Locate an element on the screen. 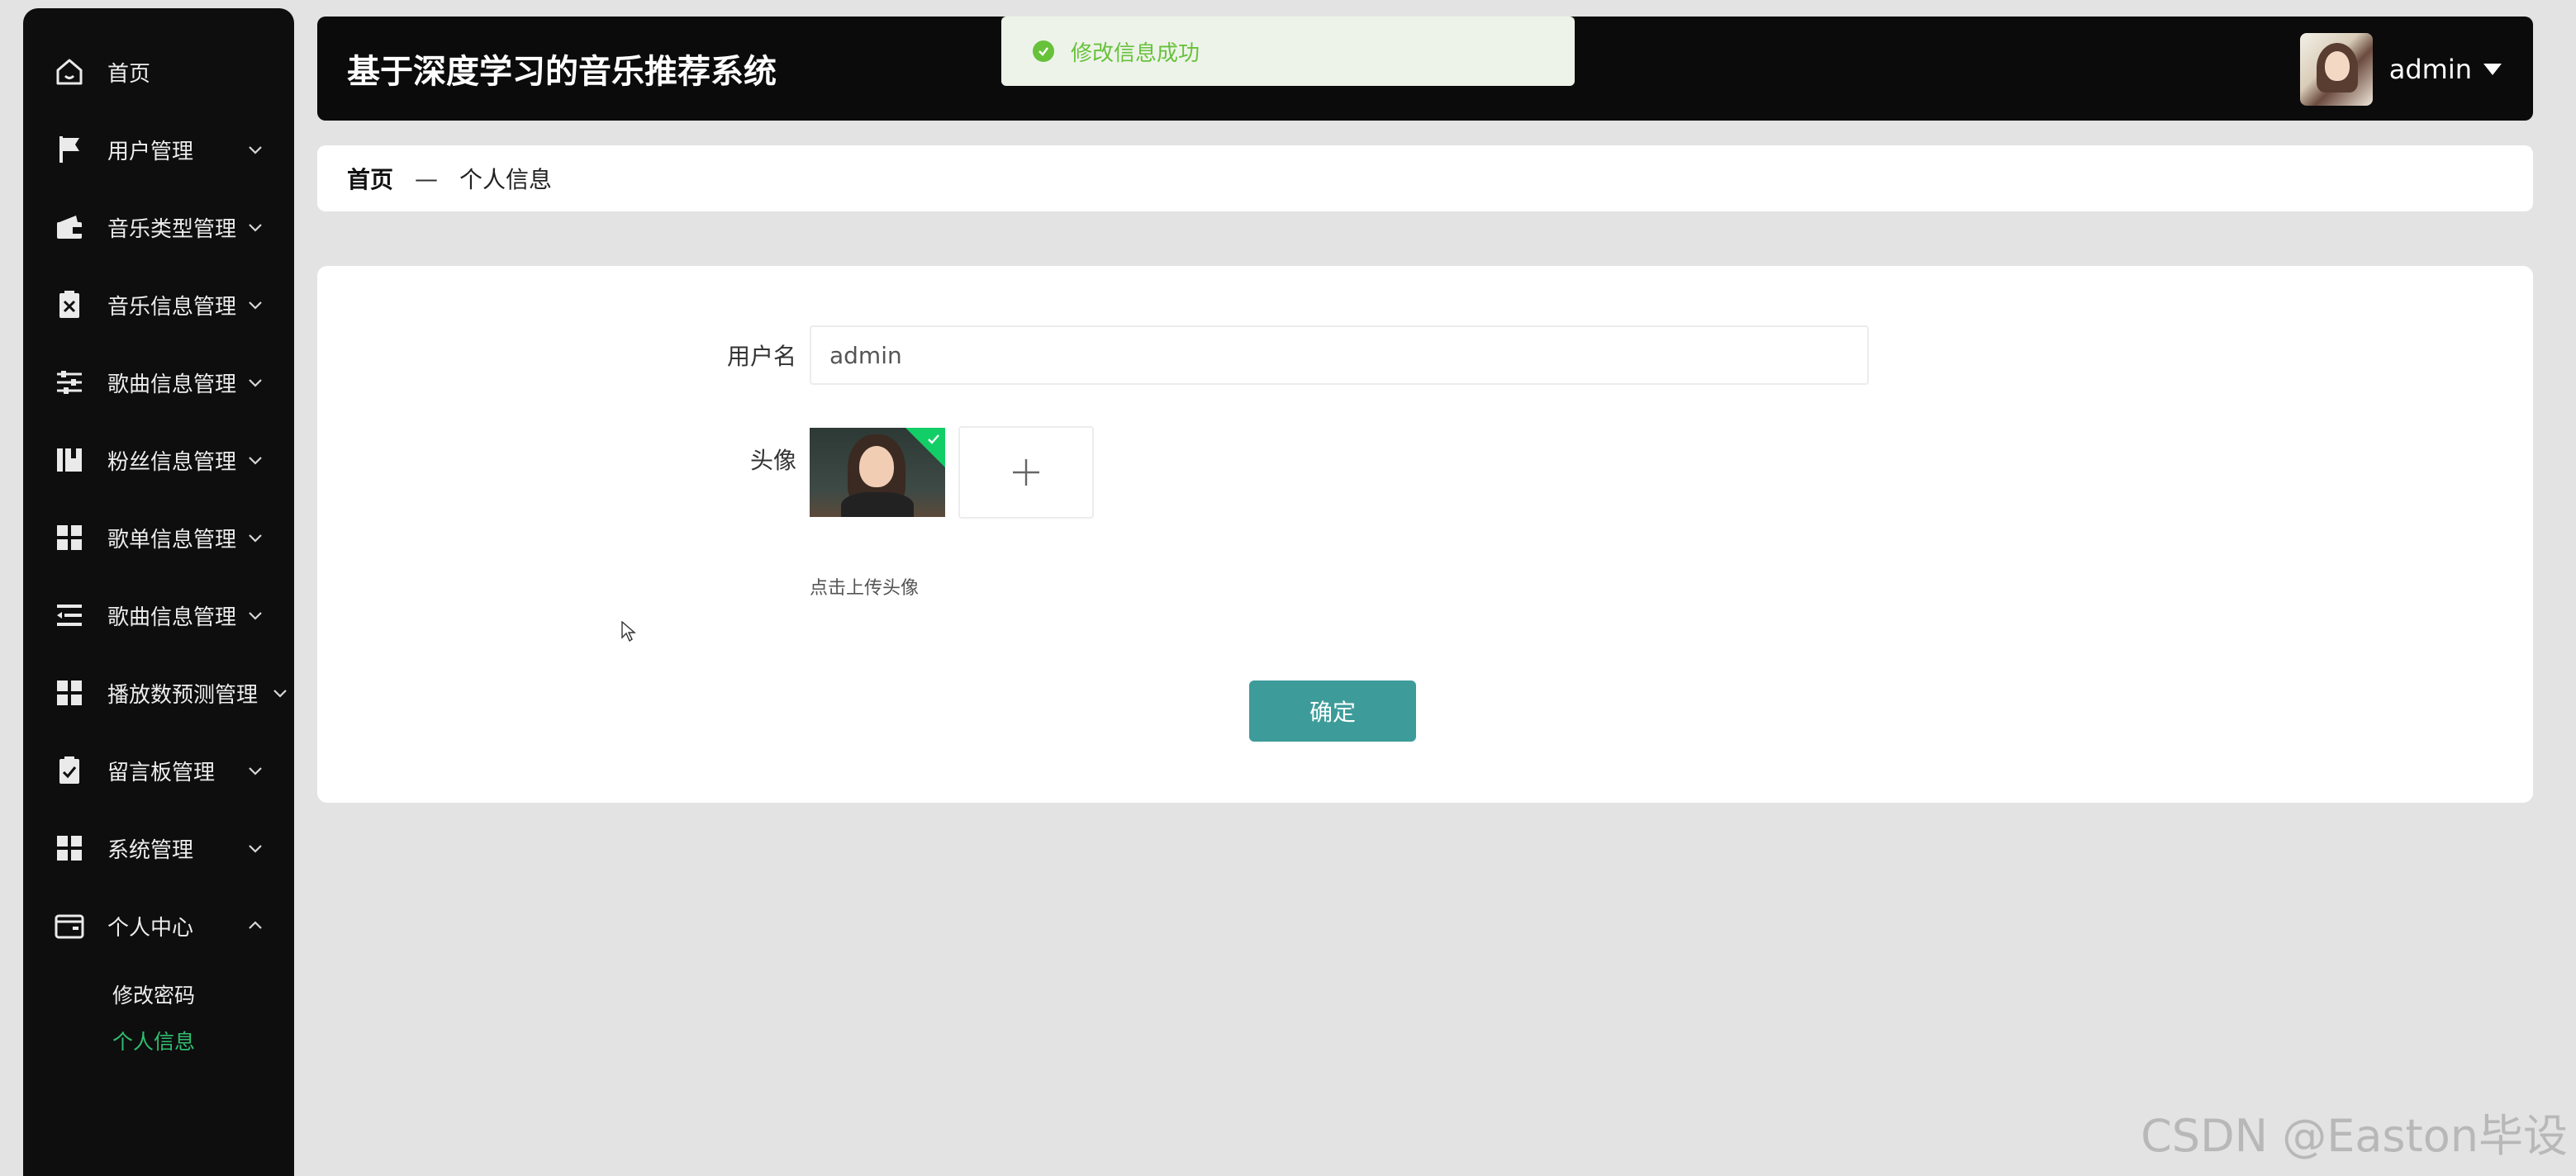  sidebar-item-user-management: 用户管理 is located at coordinates (158, 149).